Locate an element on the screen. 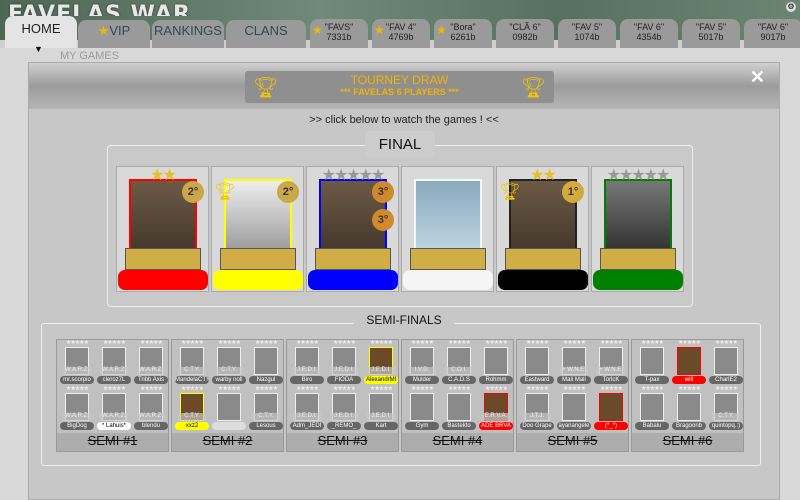  final-player-card: 🏆︎ 2° is located at coordinates (257, 229).